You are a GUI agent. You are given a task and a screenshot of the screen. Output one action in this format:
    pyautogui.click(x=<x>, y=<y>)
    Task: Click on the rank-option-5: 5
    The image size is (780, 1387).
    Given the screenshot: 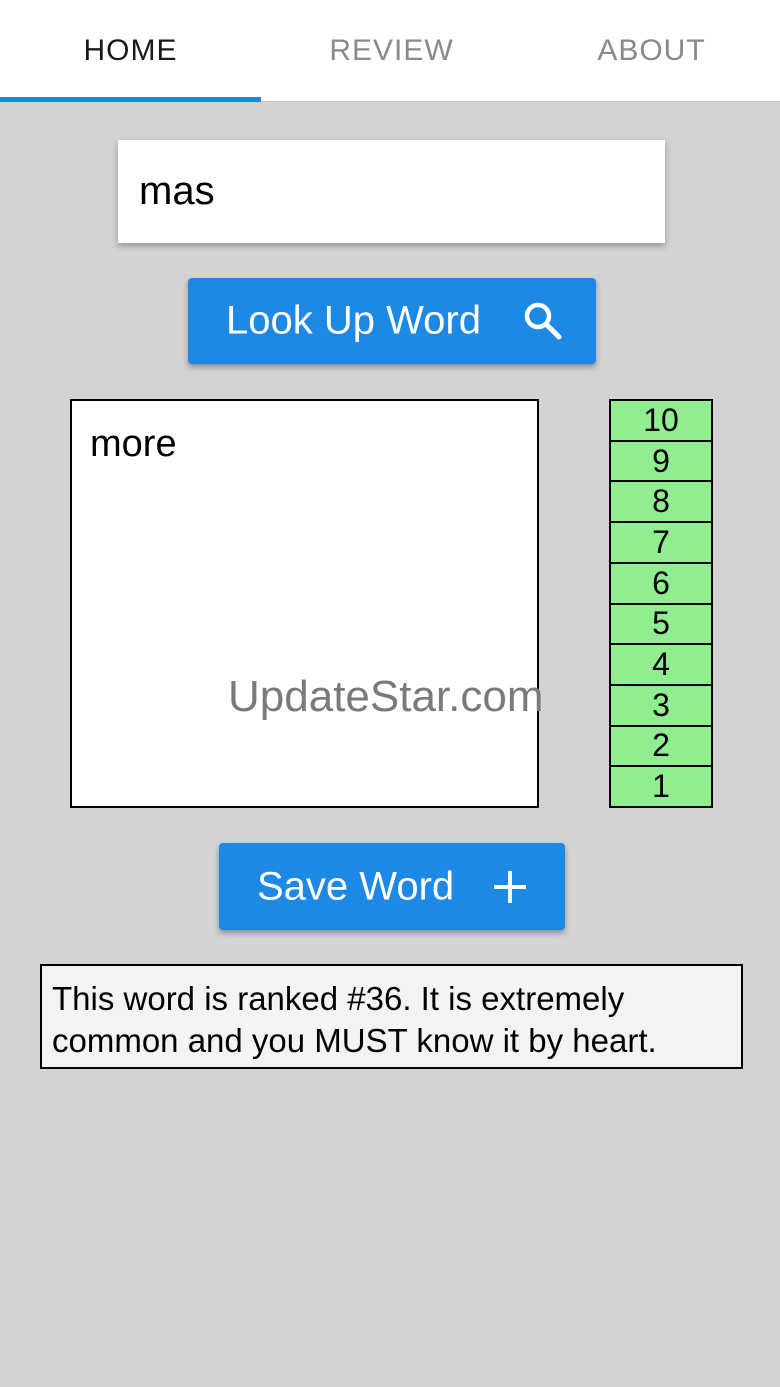 What is the action you would take?
    pyautogui.click(x=661, y=623)
    